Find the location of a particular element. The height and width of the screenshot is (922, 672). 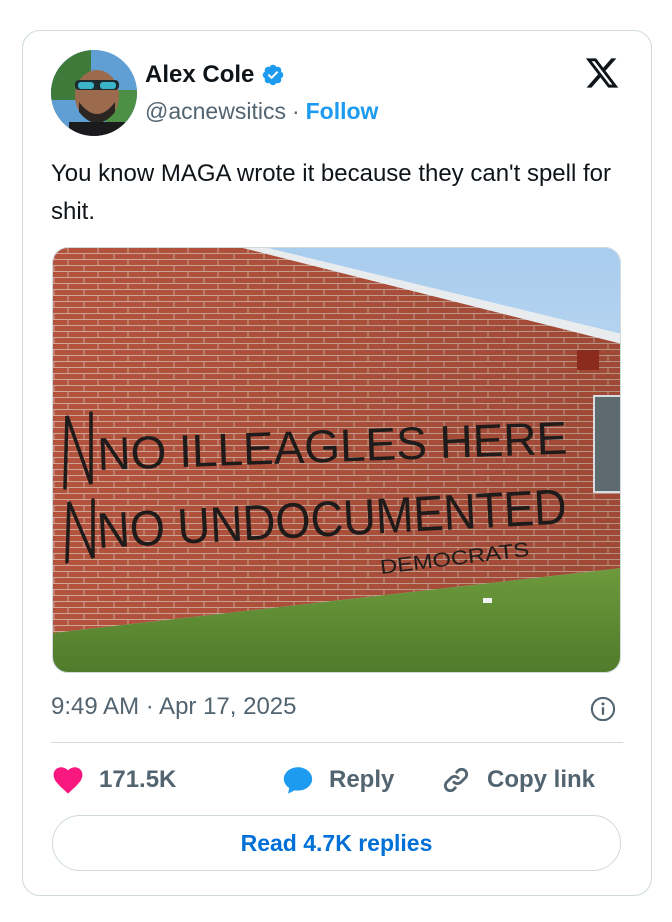

link-icon is located at coordinates (456, 780).